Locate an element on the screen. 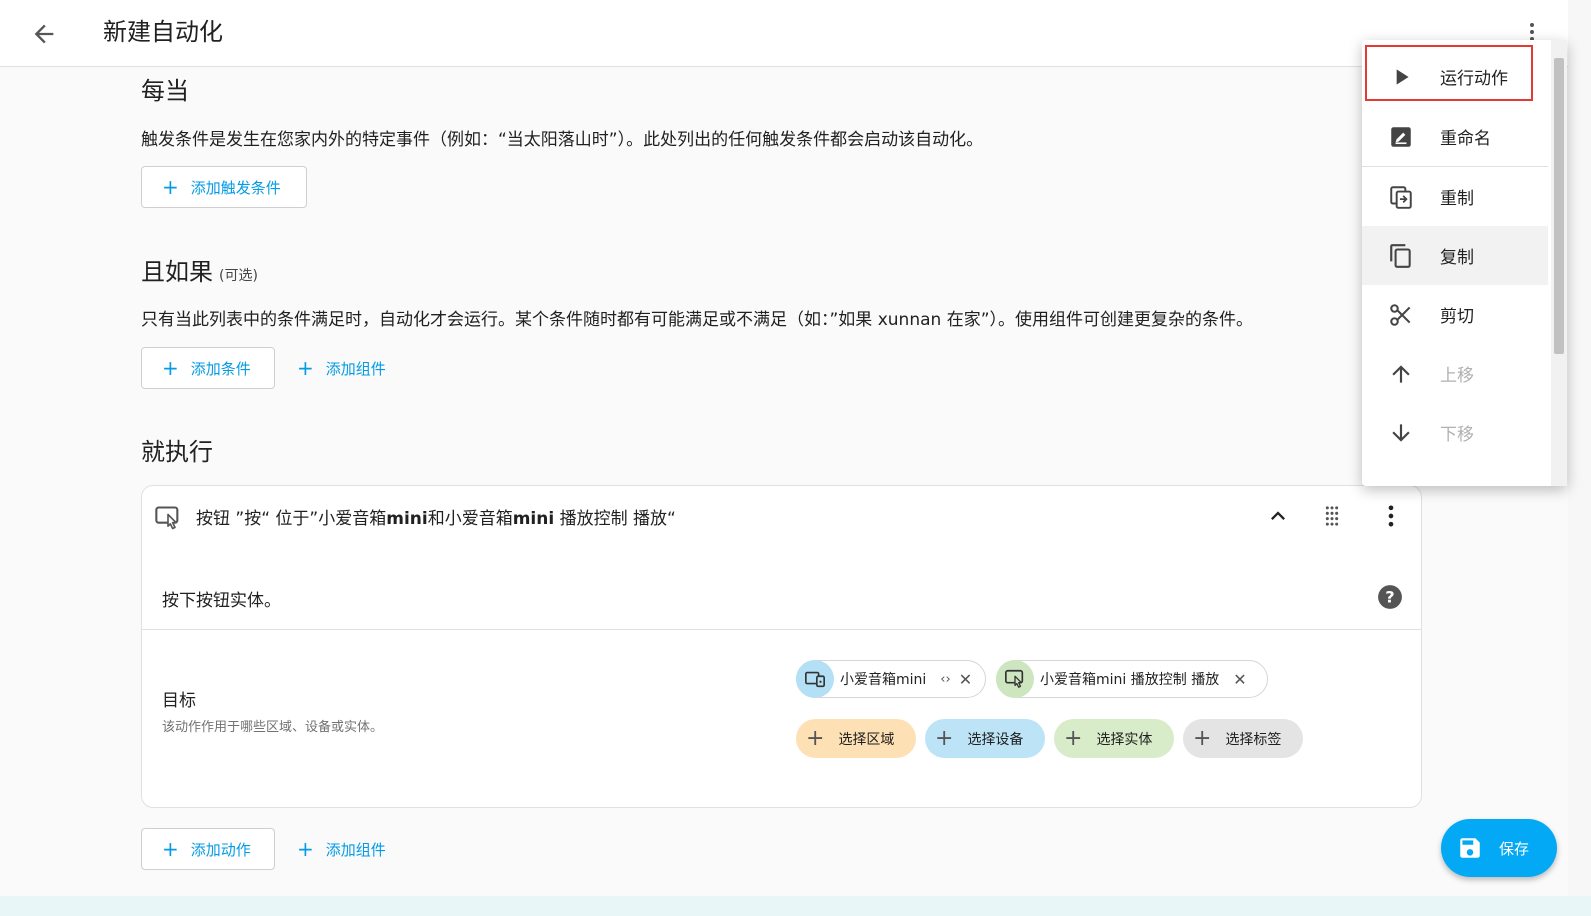  add-condition-block-button: + 添加组件 is located at coordinates (341, 368).